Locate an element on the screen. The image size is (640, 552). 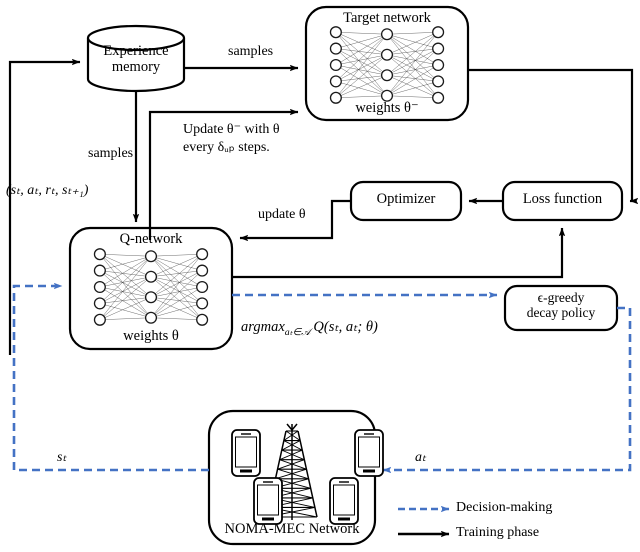
q-network-weights: weights θ is located at coordinates (151, 336).